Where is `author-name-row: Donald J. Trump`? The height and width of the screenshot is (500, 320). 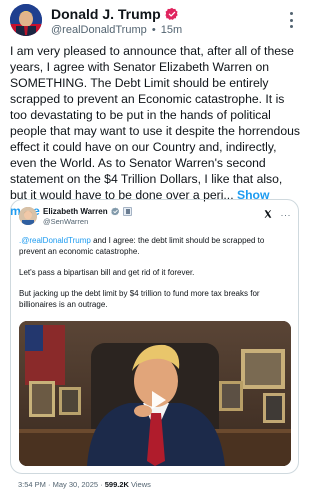
author-name-row: Donald J. Trump is located at coordinates (115, 14).